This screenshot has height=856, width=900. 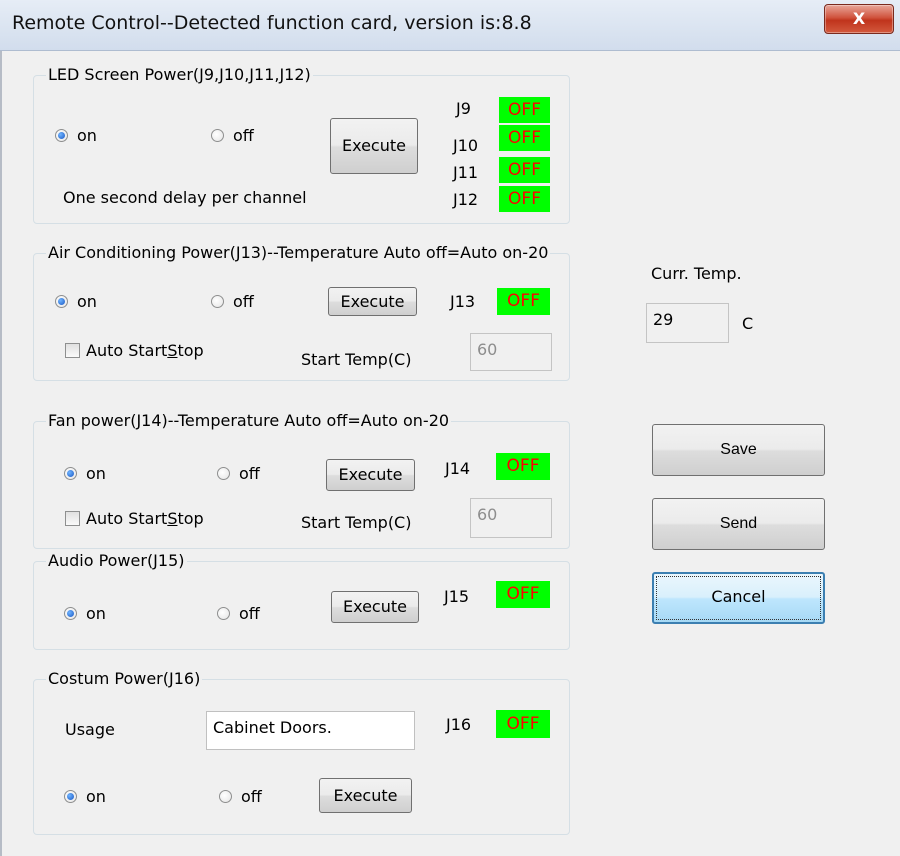 What do you see at coordinates (523, 466) in the screenshot?
I see `j14-status-badge: OFF` at bounding box center [523, 466].